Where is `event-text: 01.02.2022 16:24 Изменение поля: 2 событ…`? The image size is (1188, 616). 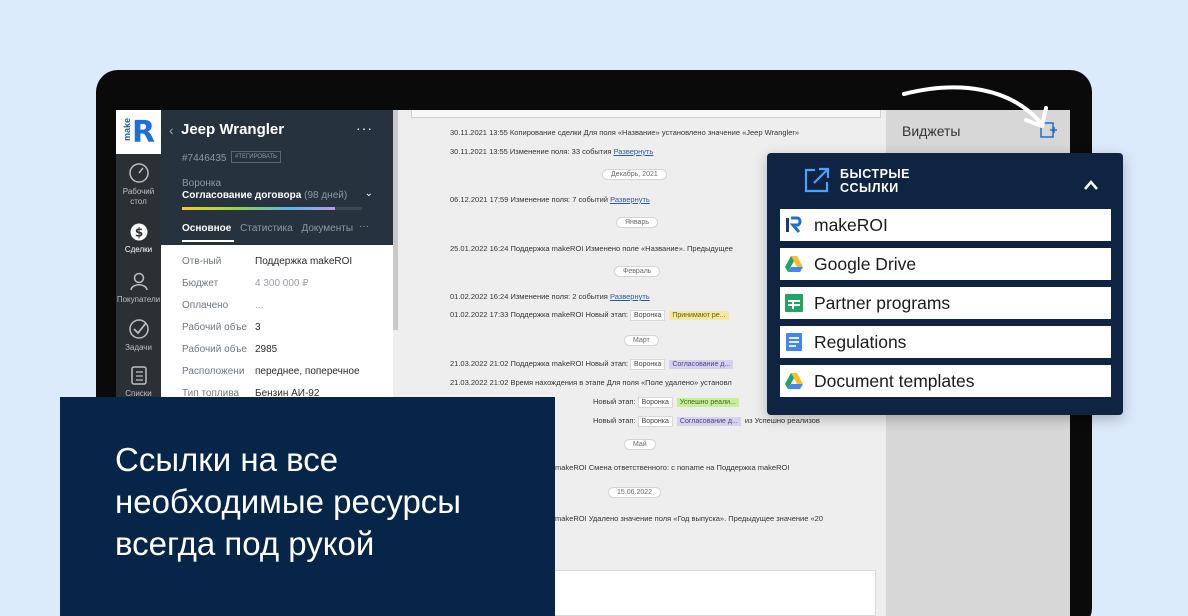
event-text: 01.02.2022 16:24 Изменение поля: 2 событ… is located at coordinates (529, 296).